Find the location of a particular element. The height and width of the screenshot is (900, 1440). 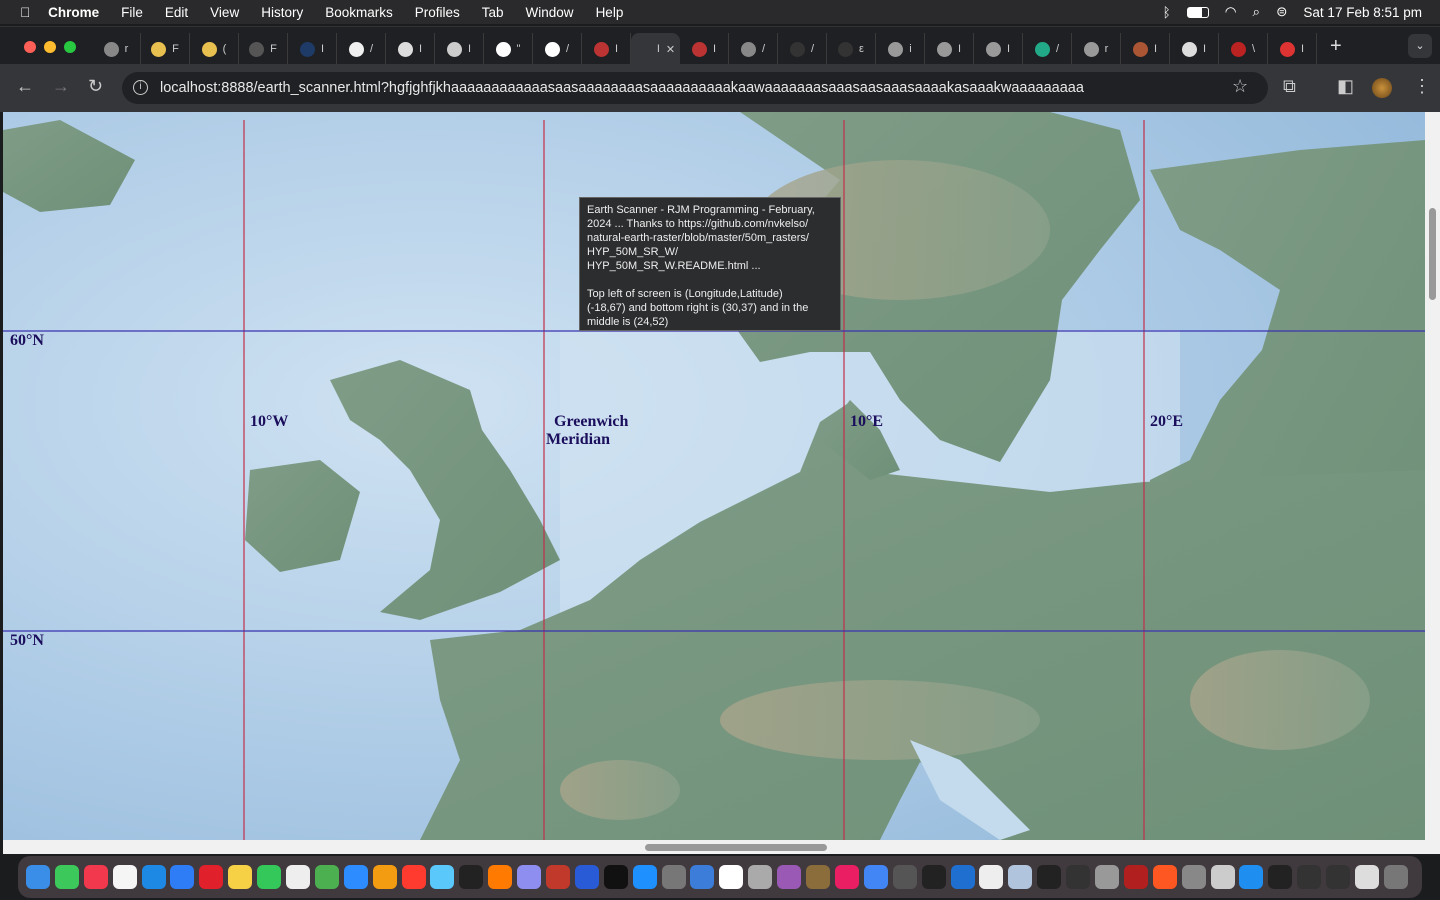

photos-icon is located at coordinates (384, 877).